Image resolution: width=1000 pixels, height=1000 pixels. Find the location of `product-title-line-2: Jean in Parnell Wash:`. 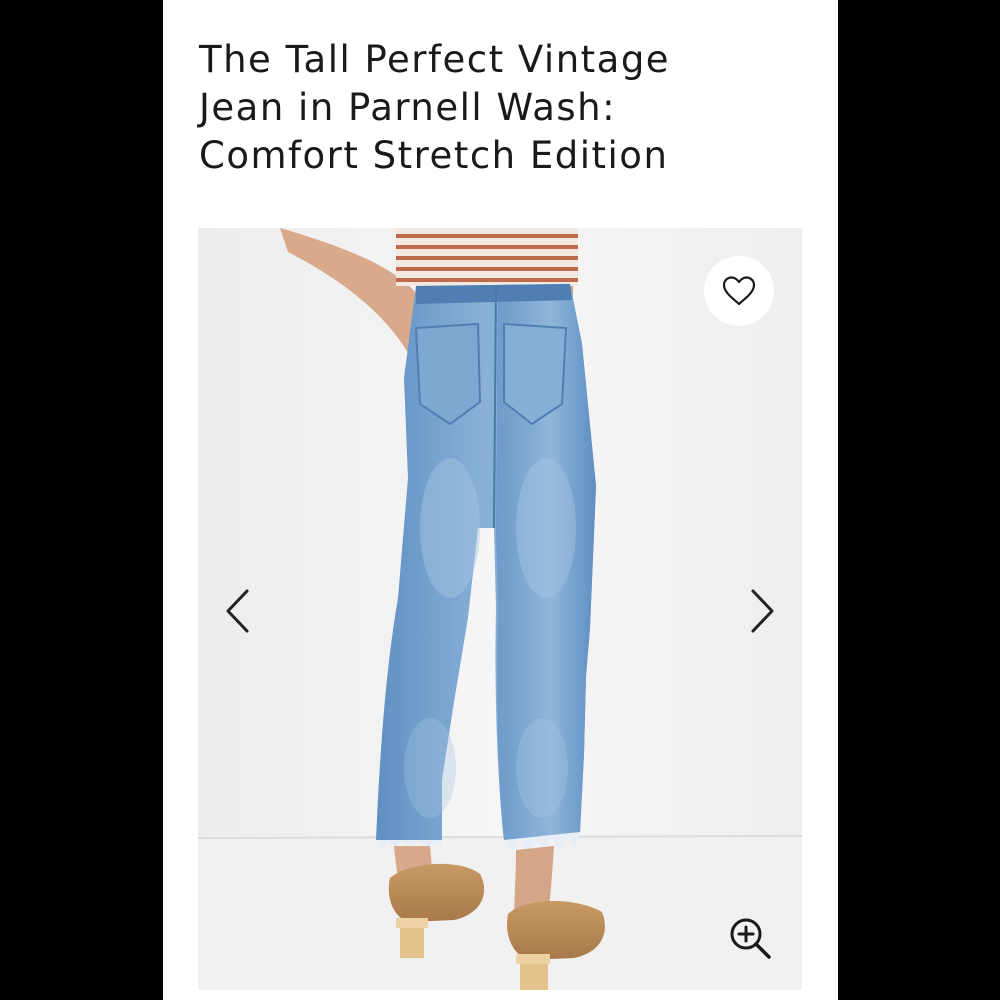

product-title-line-2: Jean in Parnell Wash: is located at coordinates (408, 107).